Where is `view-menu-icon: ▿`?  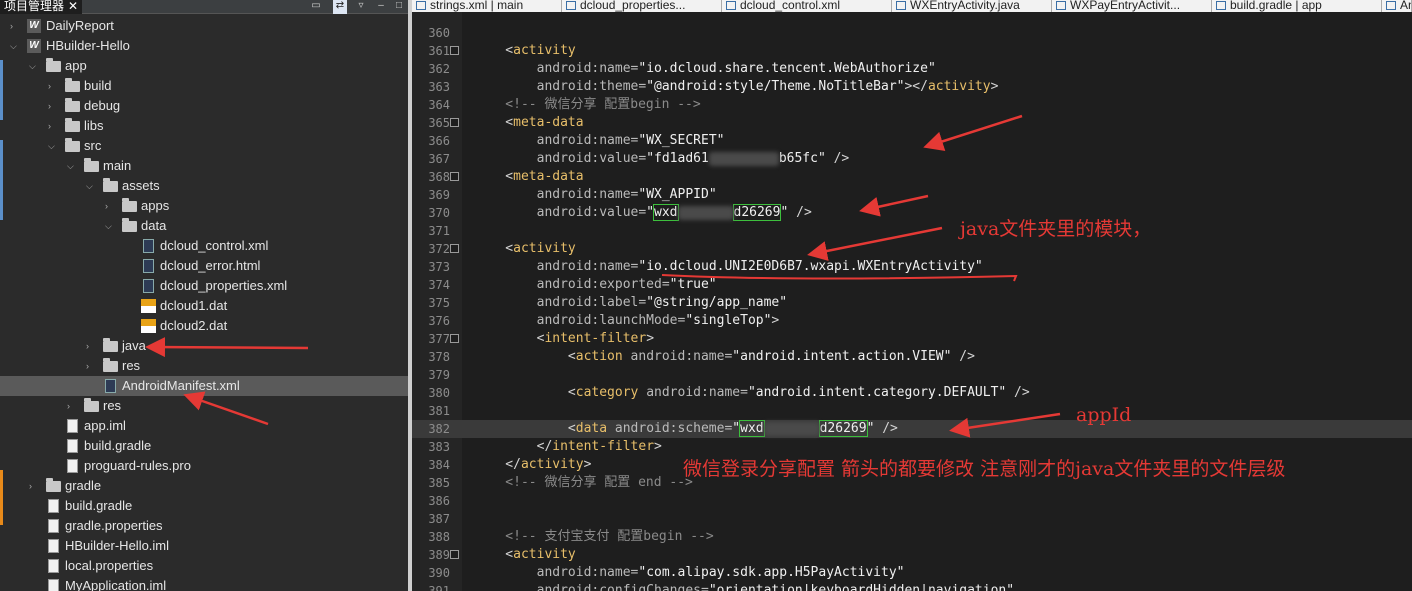 view-menu-icon: ▿ is located at coordinates (361, 7).